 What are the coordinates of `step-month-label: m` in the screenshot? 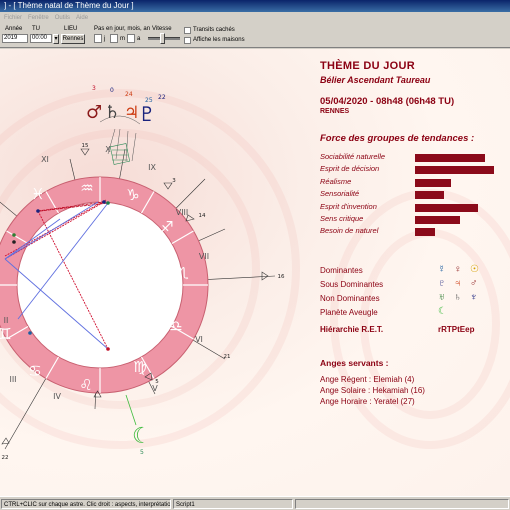 It's located at (122, 39).